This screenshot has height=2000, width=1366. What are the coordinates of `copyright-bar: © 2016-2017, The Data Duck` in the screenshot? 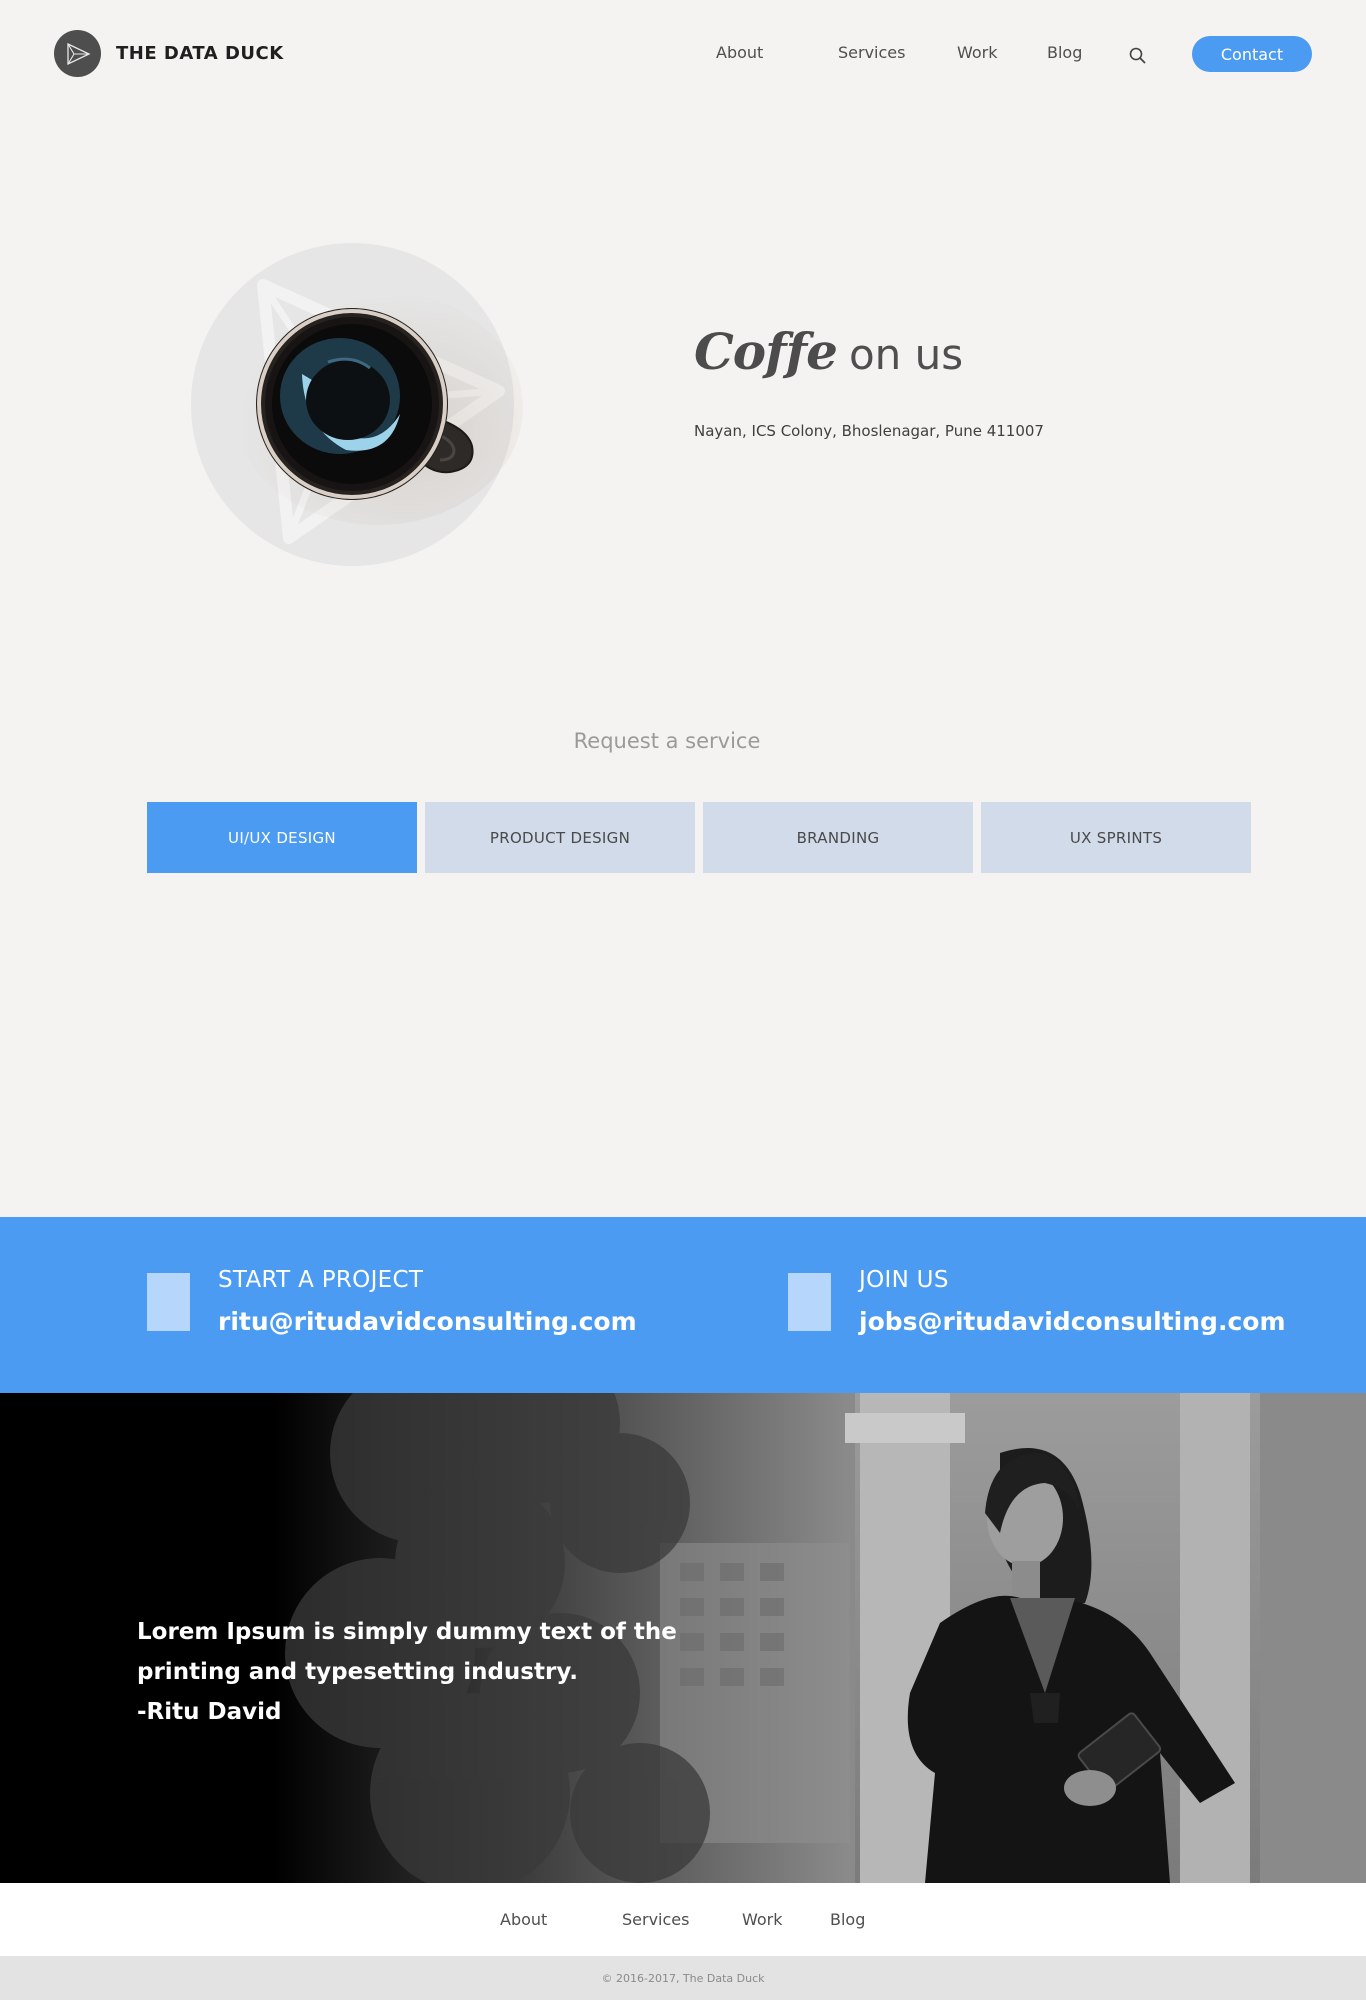 It's located at (683, 1978).